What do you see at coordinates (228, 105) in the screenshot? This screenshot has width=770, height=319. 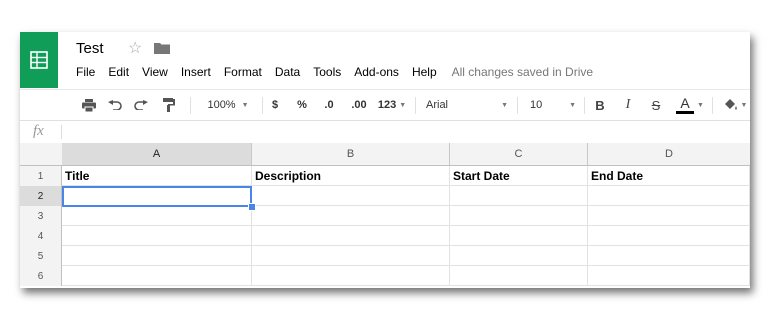 I see `zoom-select: 100% ▼` at bounding box center [228, 105].